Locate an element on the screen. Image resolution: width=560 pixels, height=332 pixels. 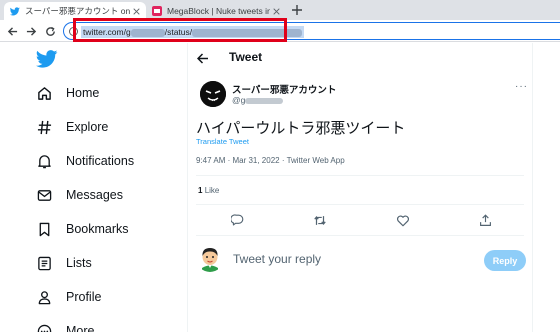
megablock-icon is located at coordinates (157, 11).